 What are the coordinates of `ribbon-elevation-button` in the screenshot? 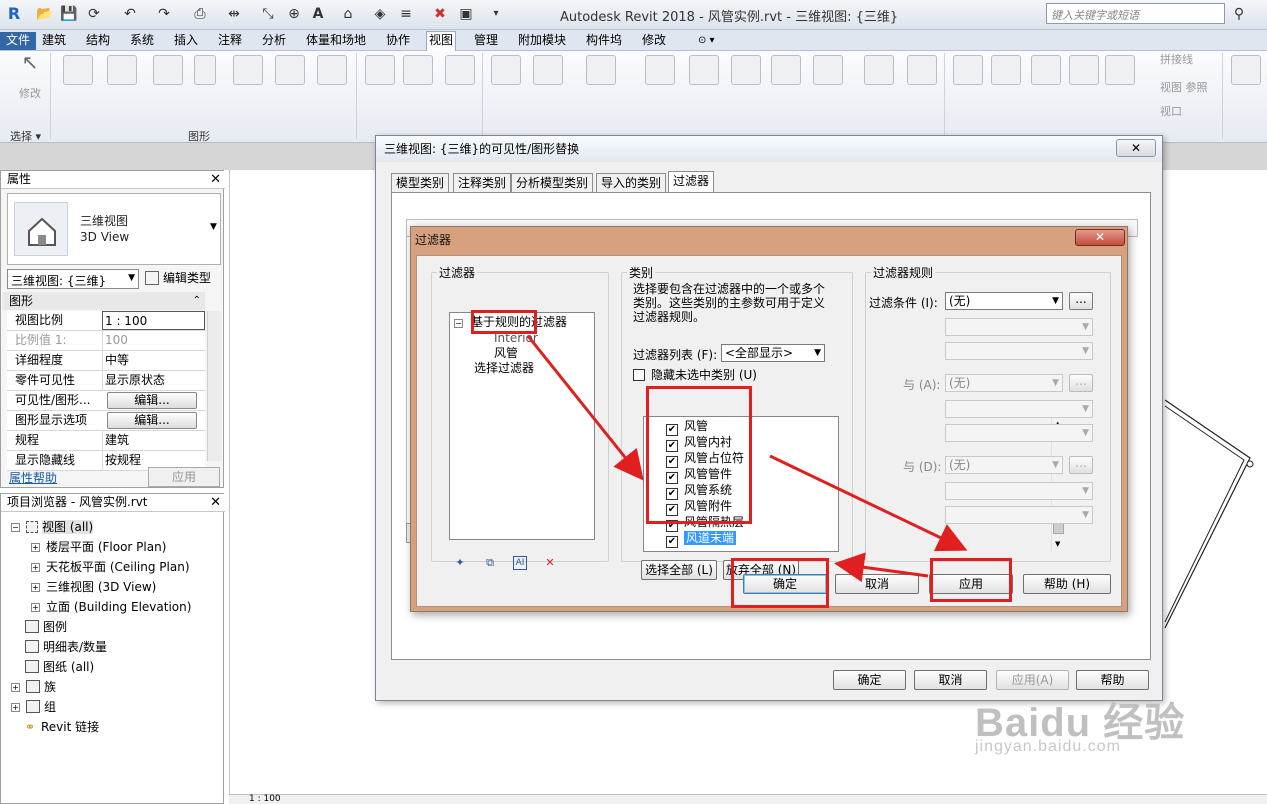 It's located at (704, 70).